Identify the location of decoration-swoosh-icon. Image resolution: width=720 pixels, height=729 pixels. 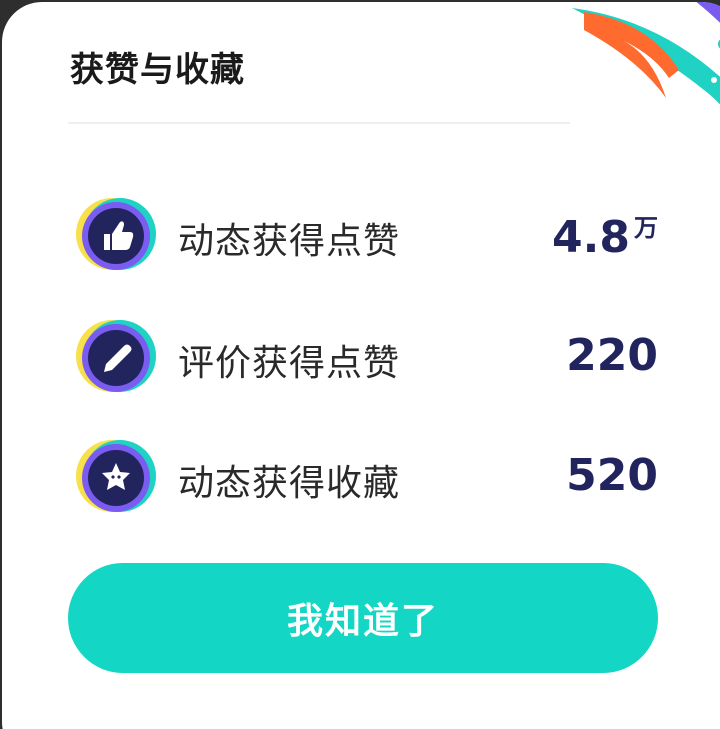
(646, 53).